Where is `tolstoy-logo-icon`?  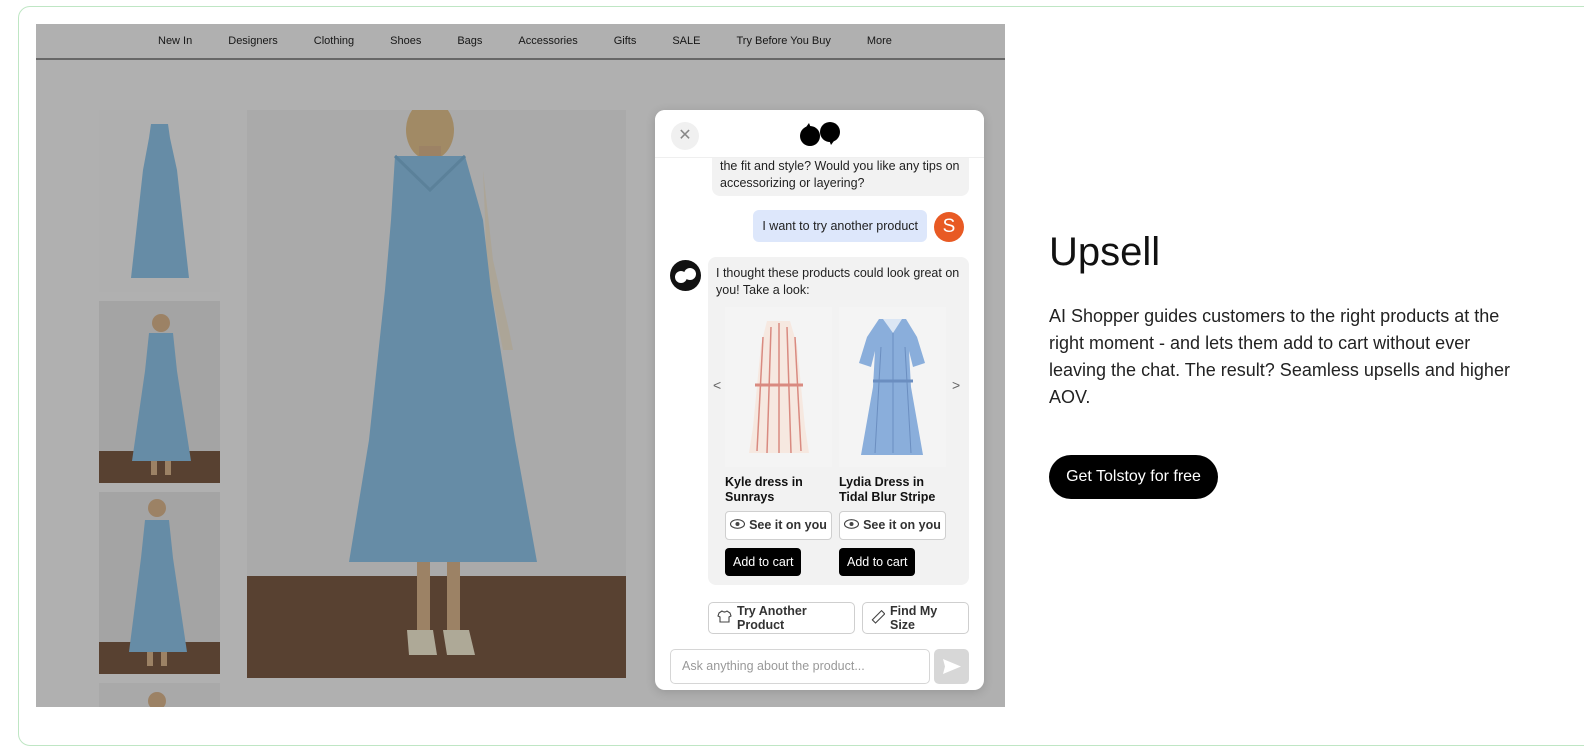 tolstoy-logo-icon is located at coordinates (820, 134).